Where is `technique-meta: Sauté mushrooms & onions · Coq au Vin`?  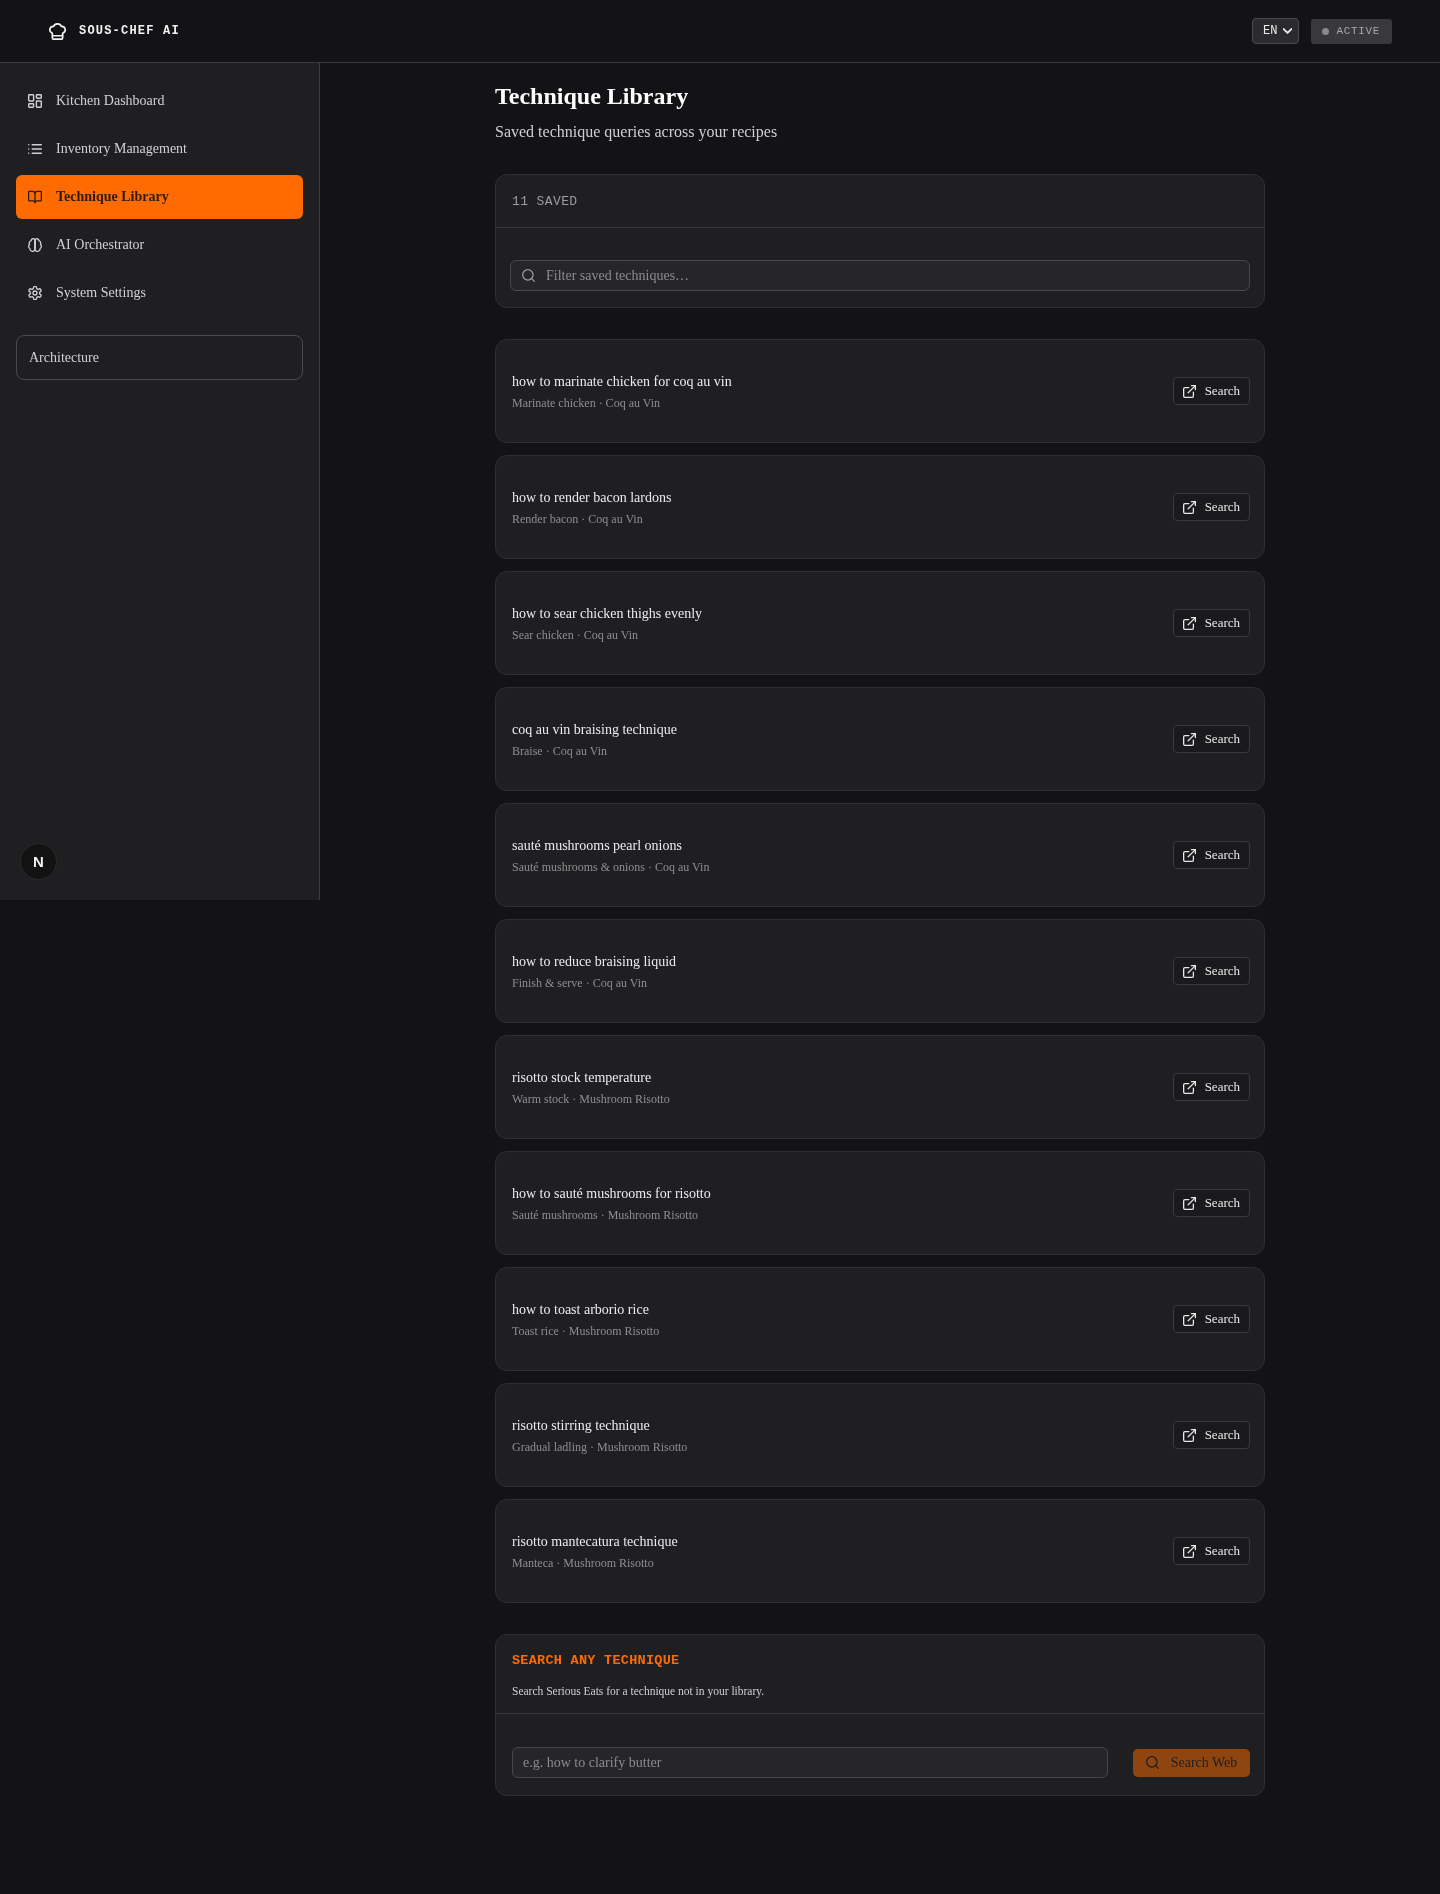
technique-meta: Sauté mushrooms & onions · Coq au Vin is located at coordinates (611, 866).